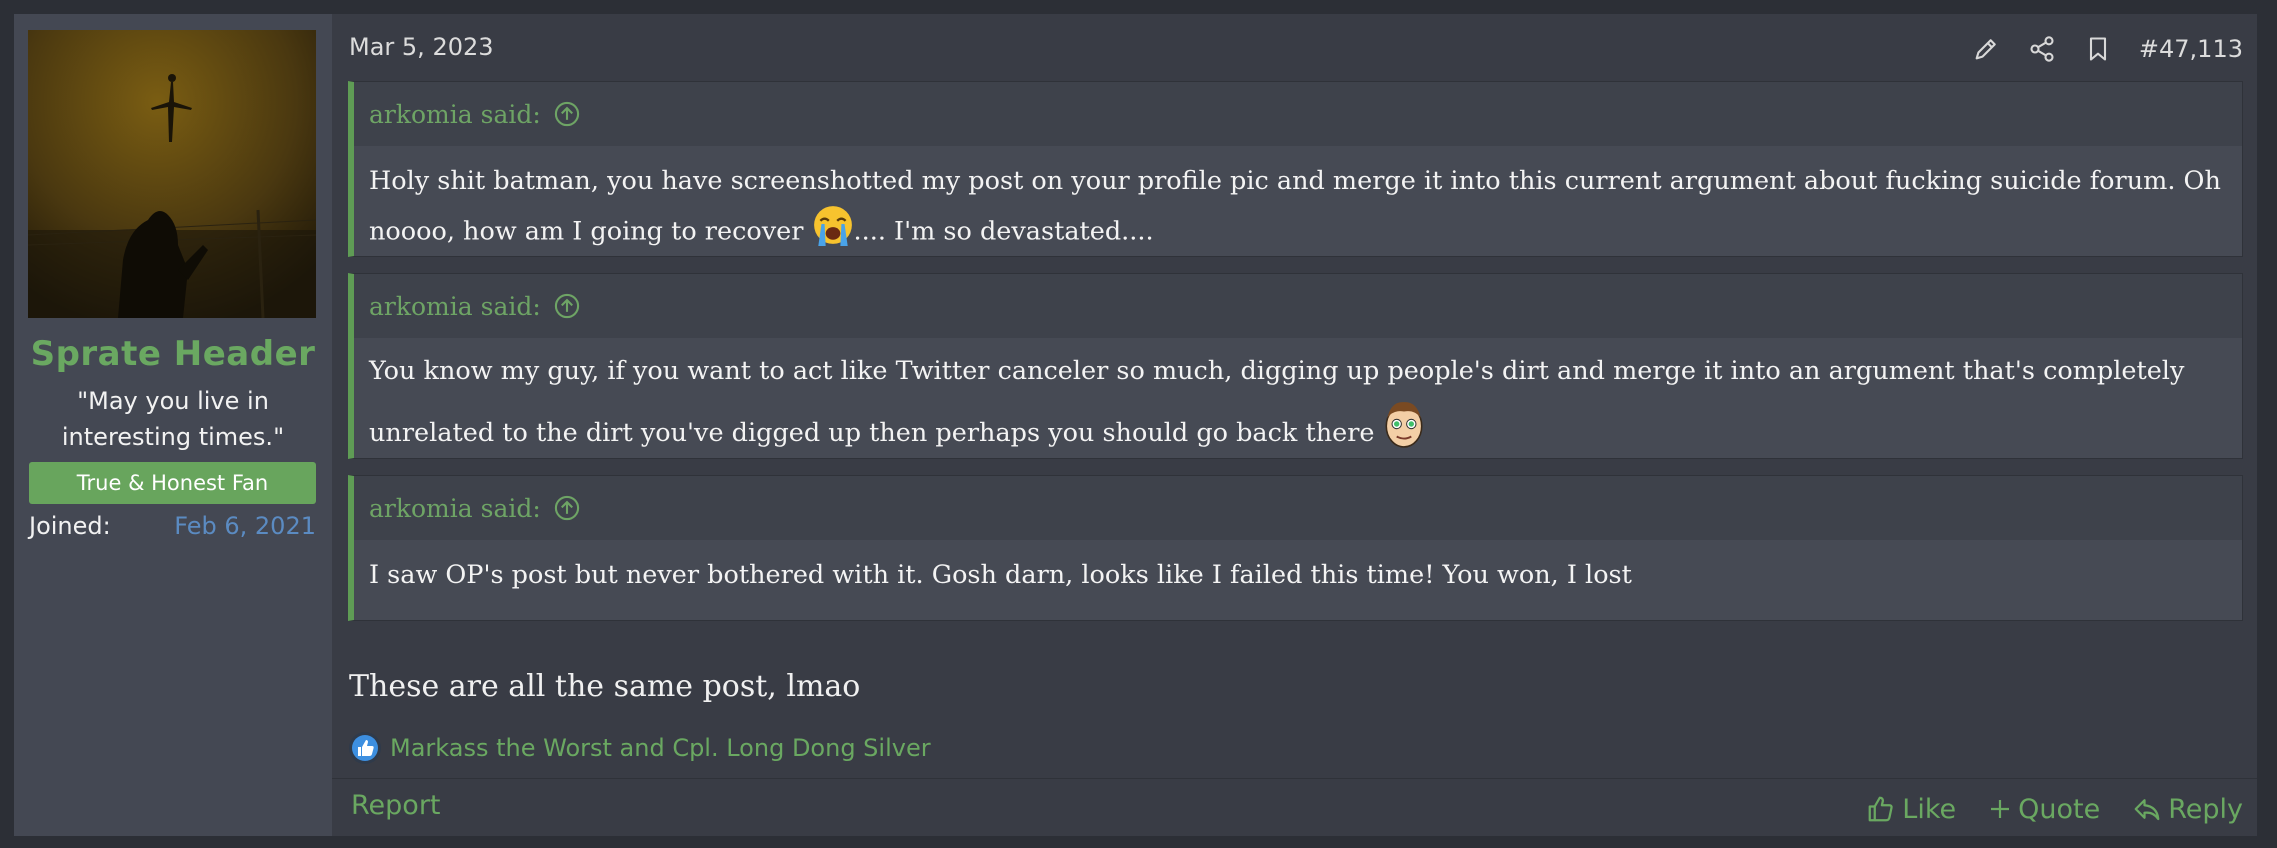 This screenshot has height=848, width=2277. Describe the element at coordinates (2059, 809) in the screenshot. I see `quote-label: Quote` at that location.